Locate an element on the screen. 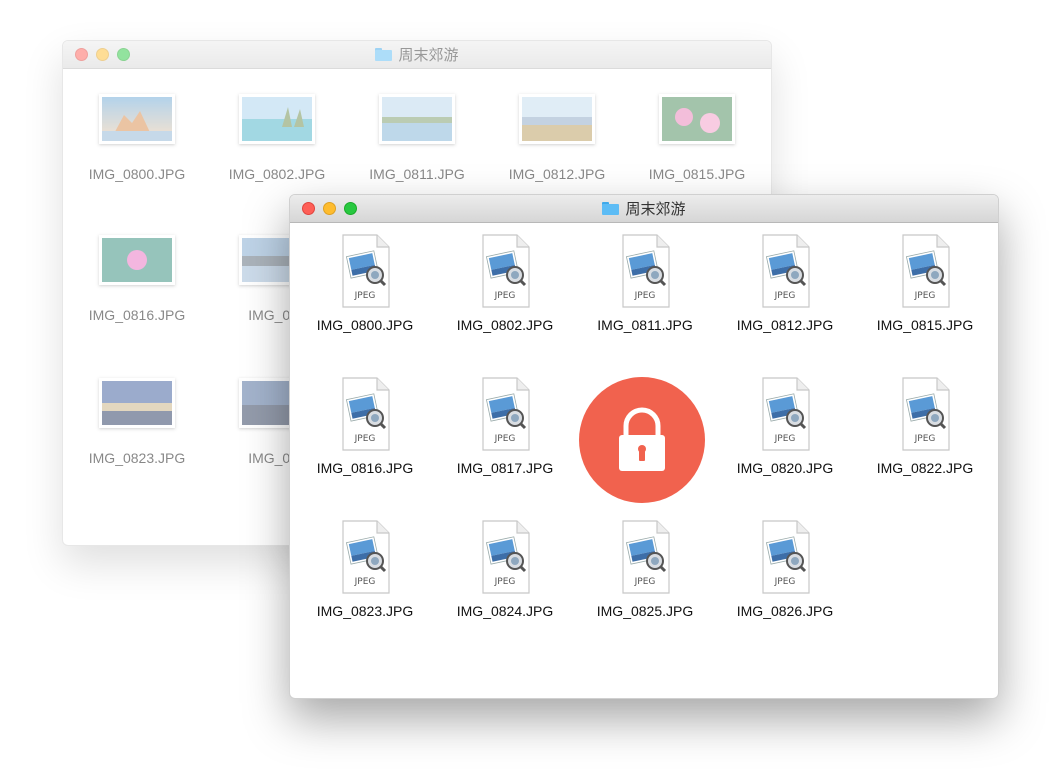 The image size is (1060, 771). file-name: IMG_0825.JPG is located at coordinates (645, 611).